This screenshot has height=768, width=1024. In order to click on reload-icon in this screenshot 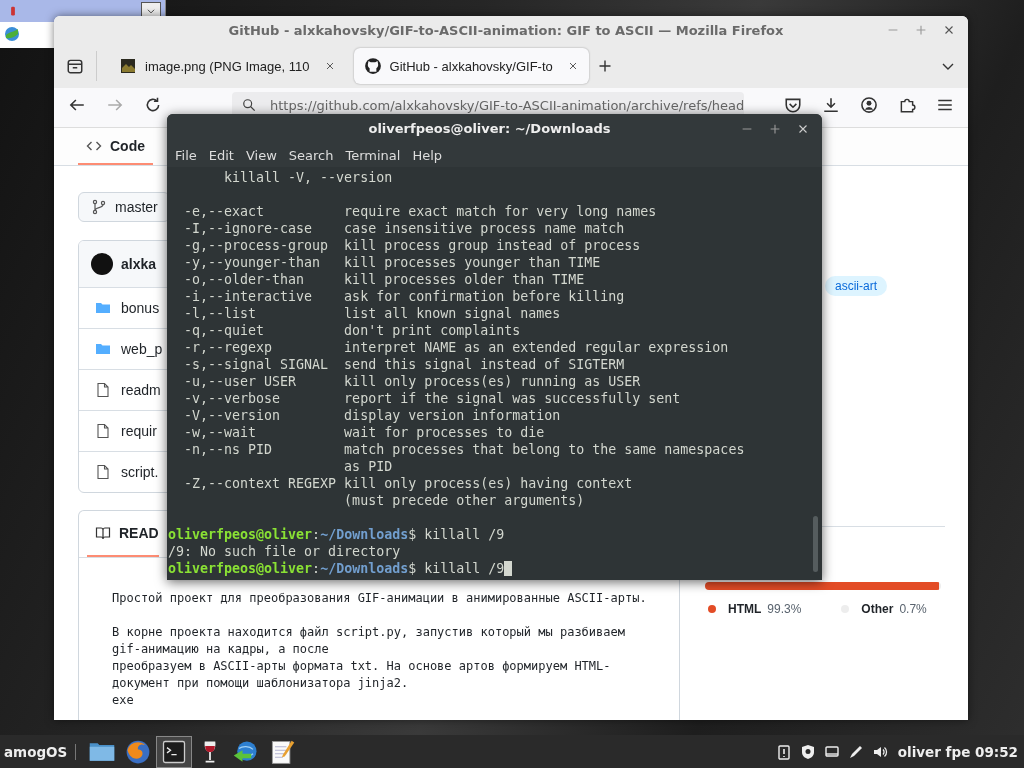, I will do `click(153, 105)`.